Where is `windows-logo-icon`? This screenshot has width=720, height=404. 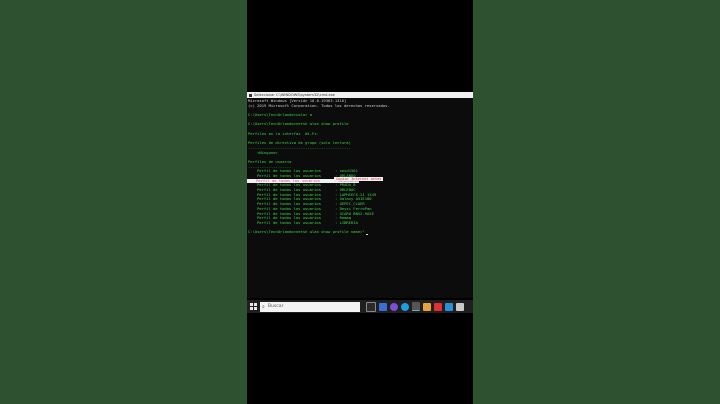
windows-logo-icon is located at coordinates (253, 306).